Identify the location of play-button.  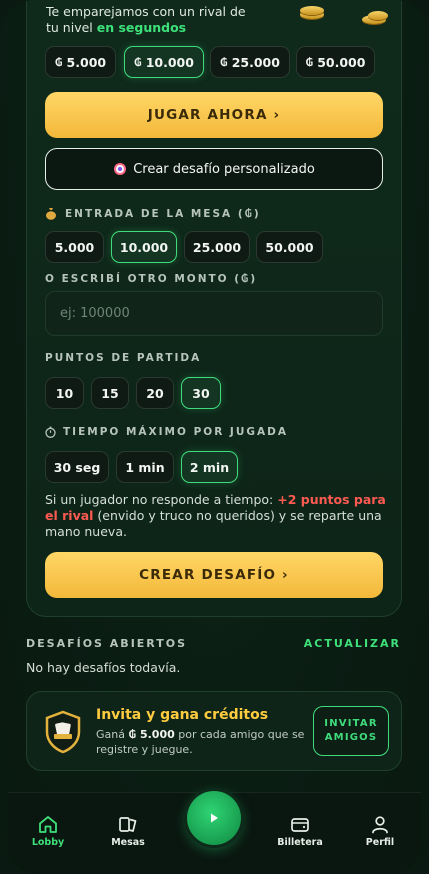
(214, 818).